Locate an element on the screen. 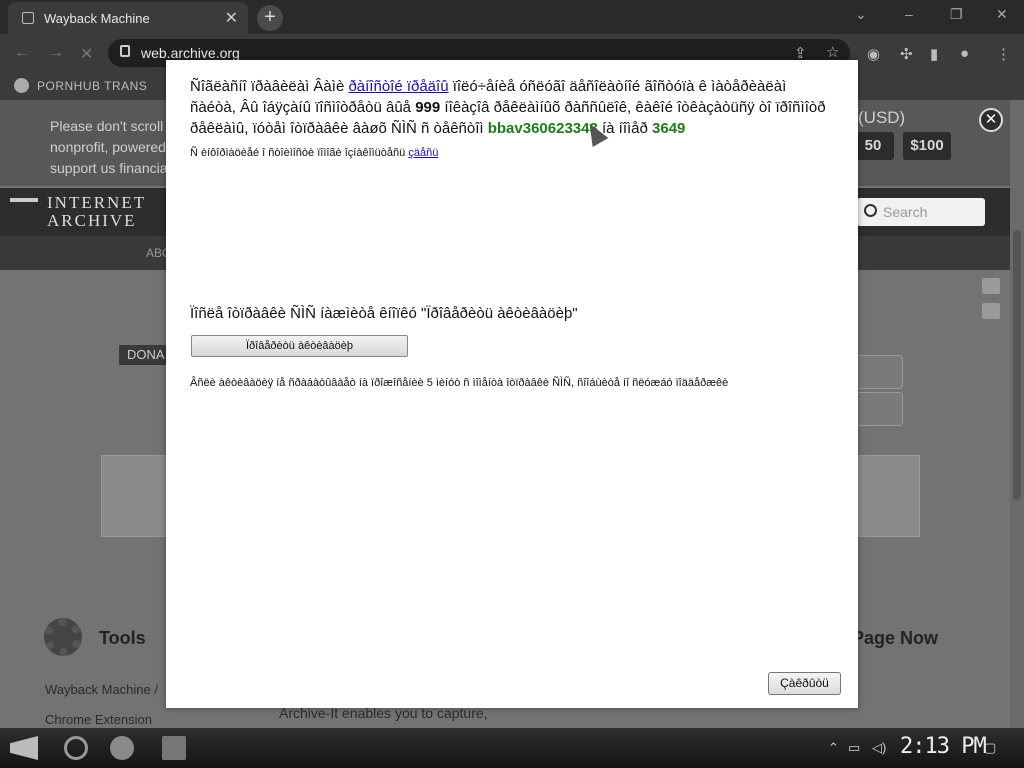 This screenshot has width=1024, height=768. tab-title: Wayback Machine is located at coordinates (97, 18).